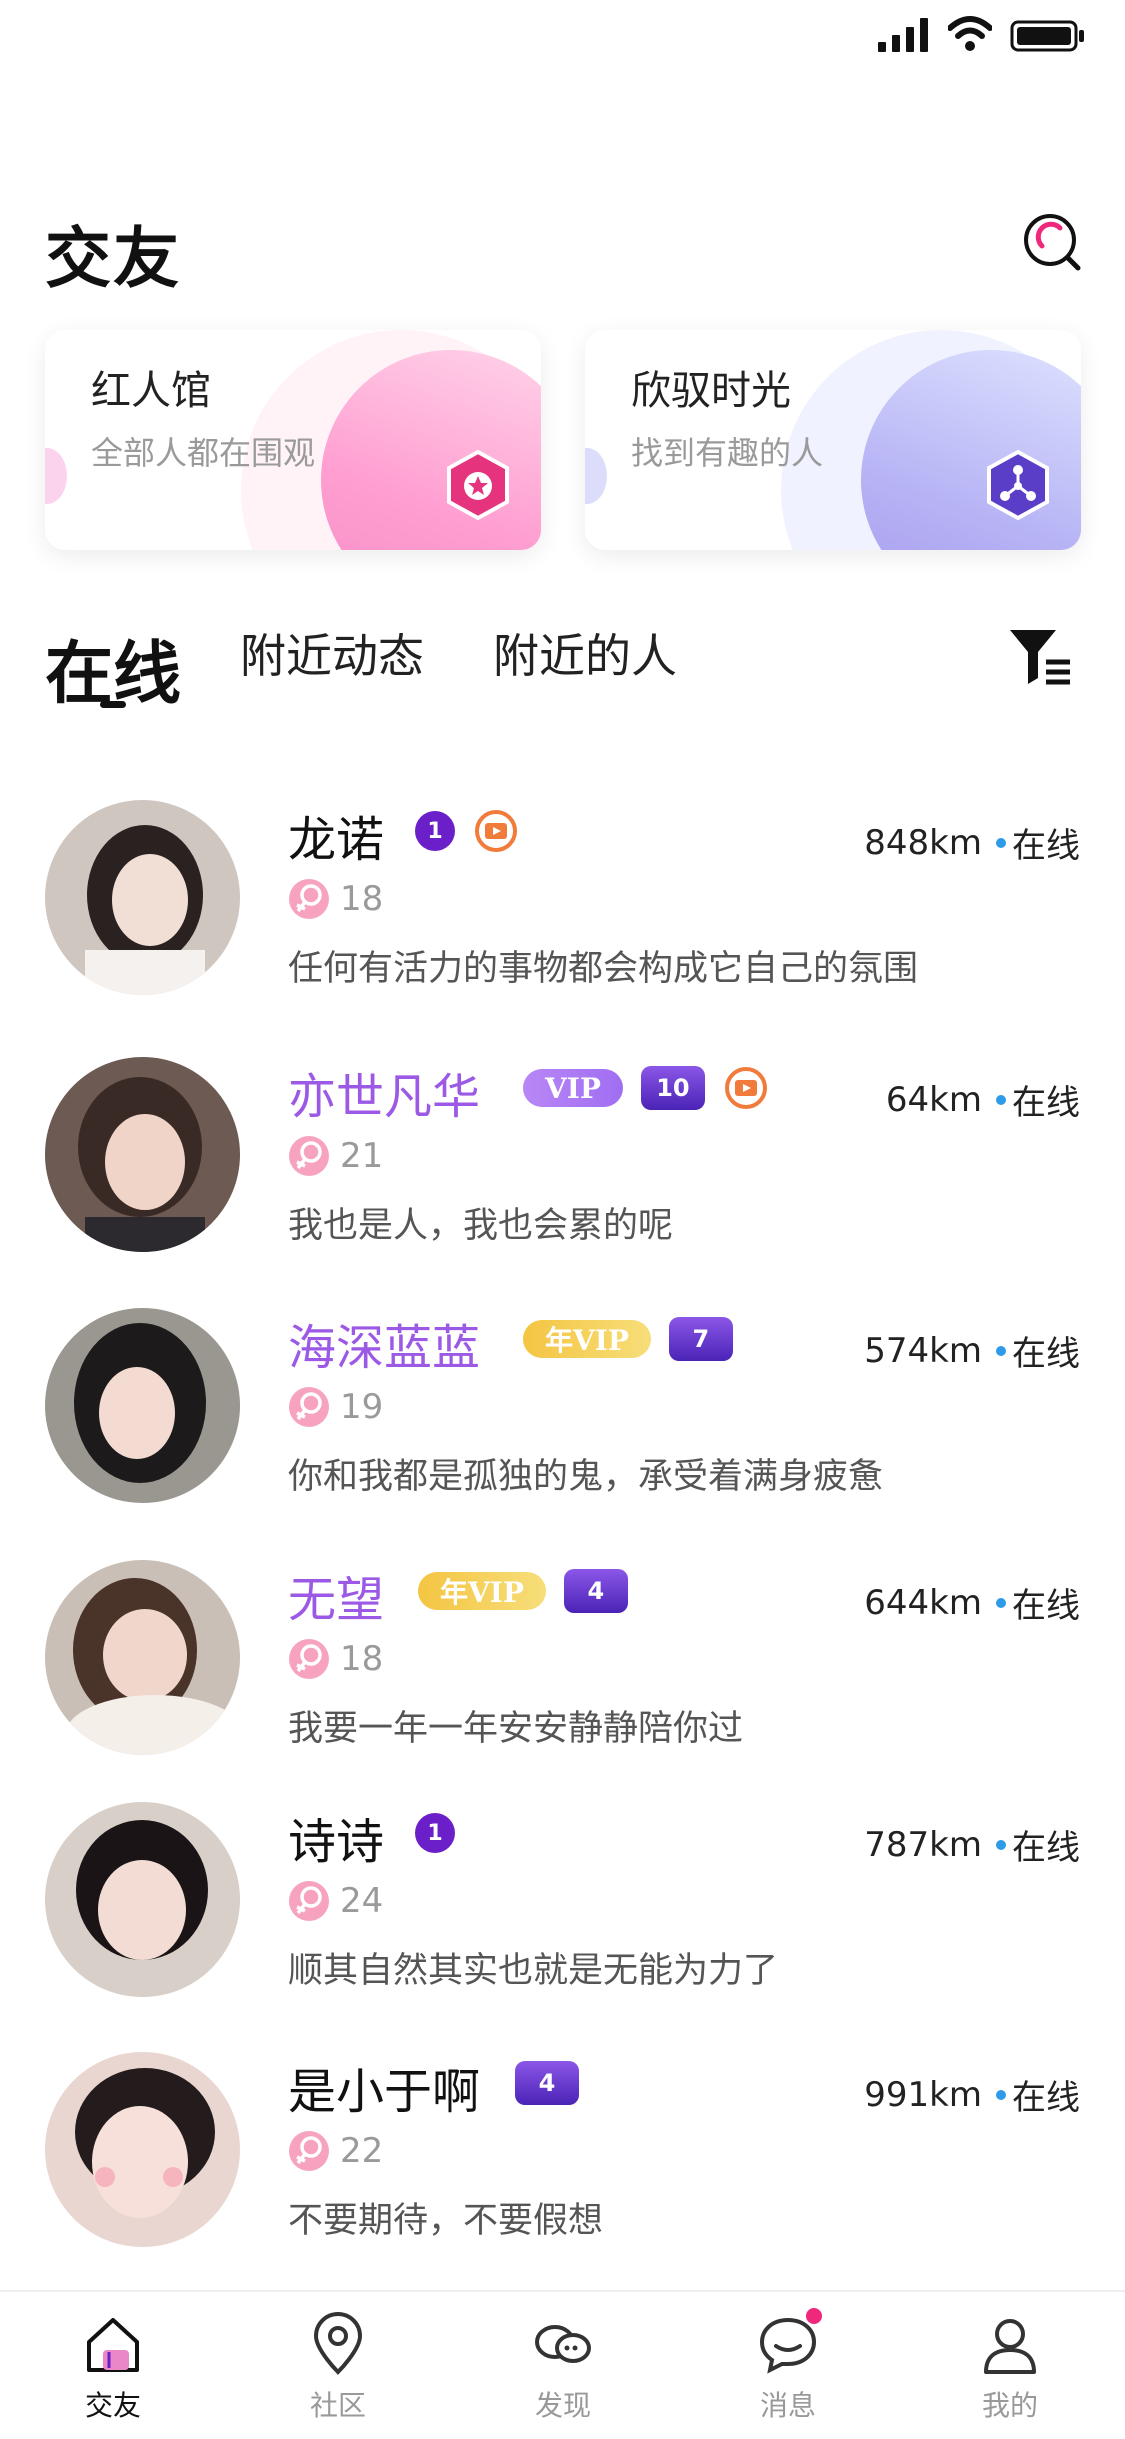 This screenshot has height=2439, width=1125. What do you see at coordinates (384, 1097) in the screenshot?
I see `user-name: 亦世凡华` at bounding box center [384, 1097].